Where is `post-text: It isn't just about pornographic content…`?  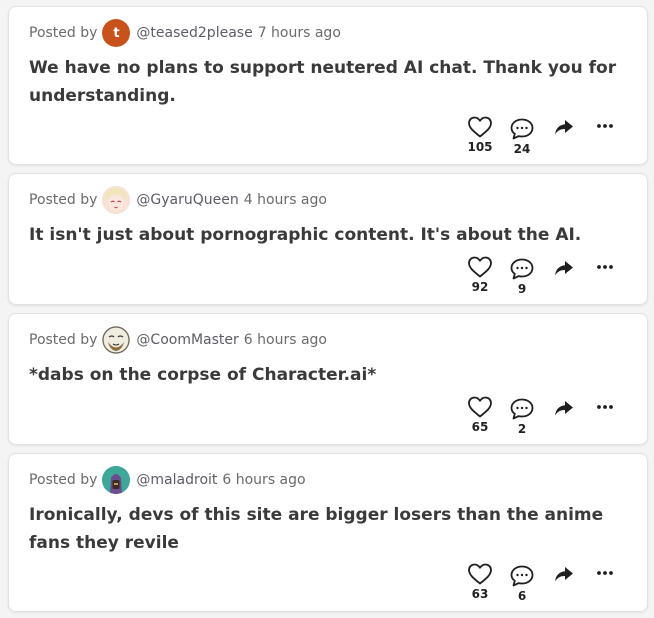
post-text: It isn't just about pornographic content… is located at coordinates (305, 235).